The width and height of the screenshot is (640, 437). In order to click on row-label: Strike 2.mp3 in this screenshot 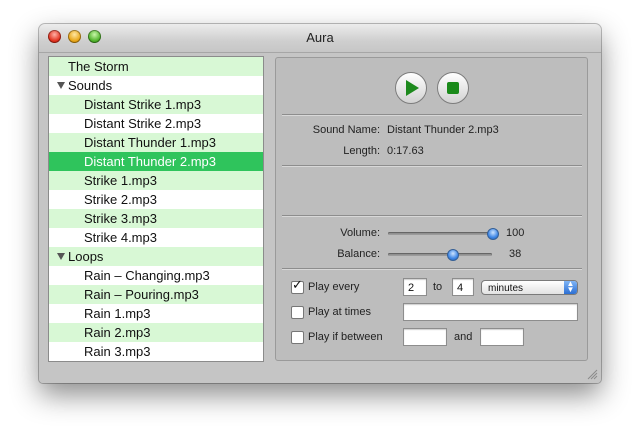, I will do `click(120, 199)`.